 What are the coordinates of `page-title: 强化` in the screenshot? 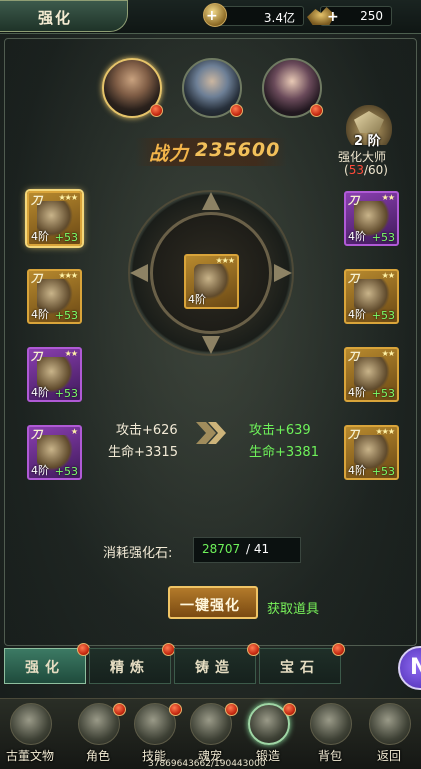 It's located at (55, 18).